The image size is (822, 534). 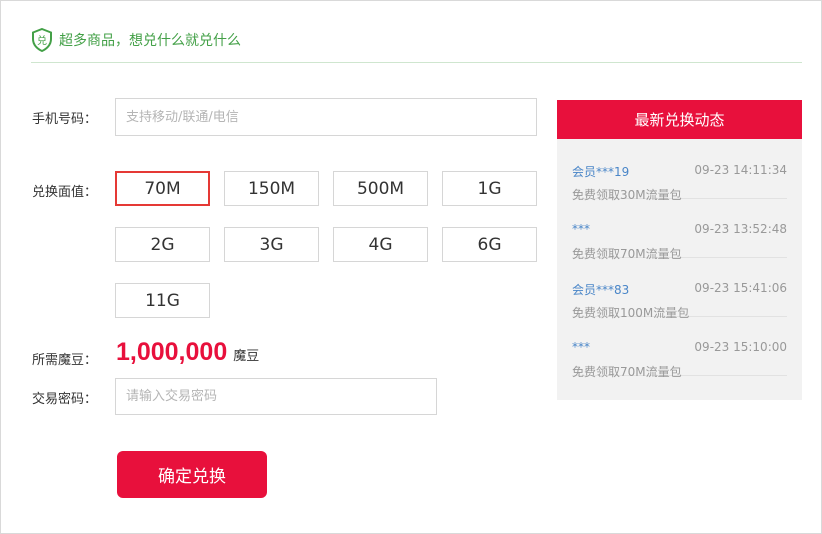 I want to click on feed-time: 09-23 15:41:06, so click(x=740, y=288).